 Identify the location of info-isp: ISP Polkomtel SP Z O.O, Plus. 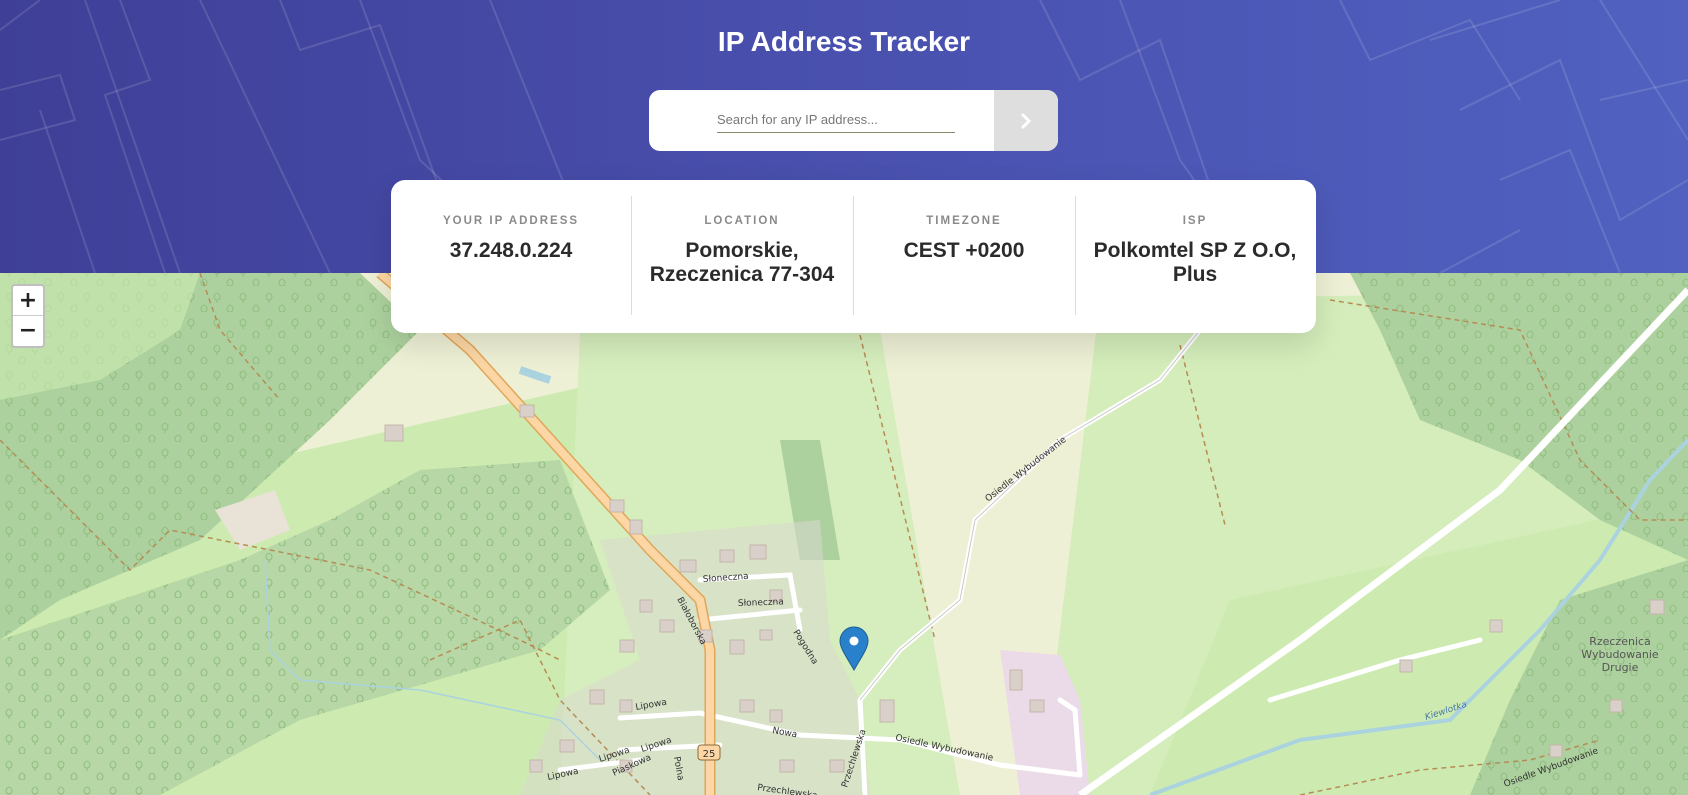
(1195, 256).